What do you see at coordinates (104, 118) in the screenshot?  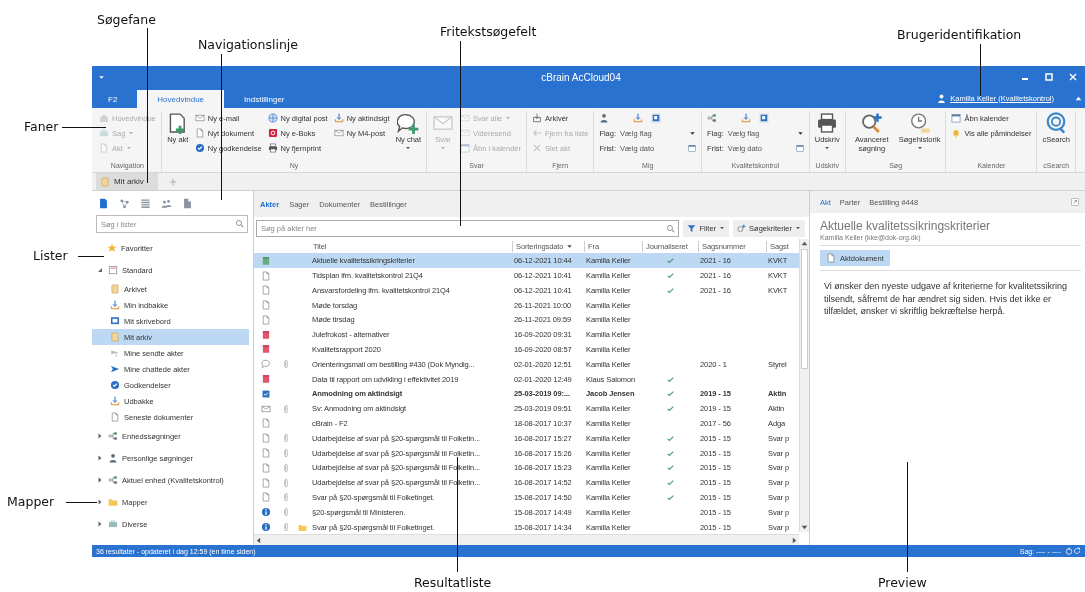 I see `house-icon` at bounding box center [104, 118].